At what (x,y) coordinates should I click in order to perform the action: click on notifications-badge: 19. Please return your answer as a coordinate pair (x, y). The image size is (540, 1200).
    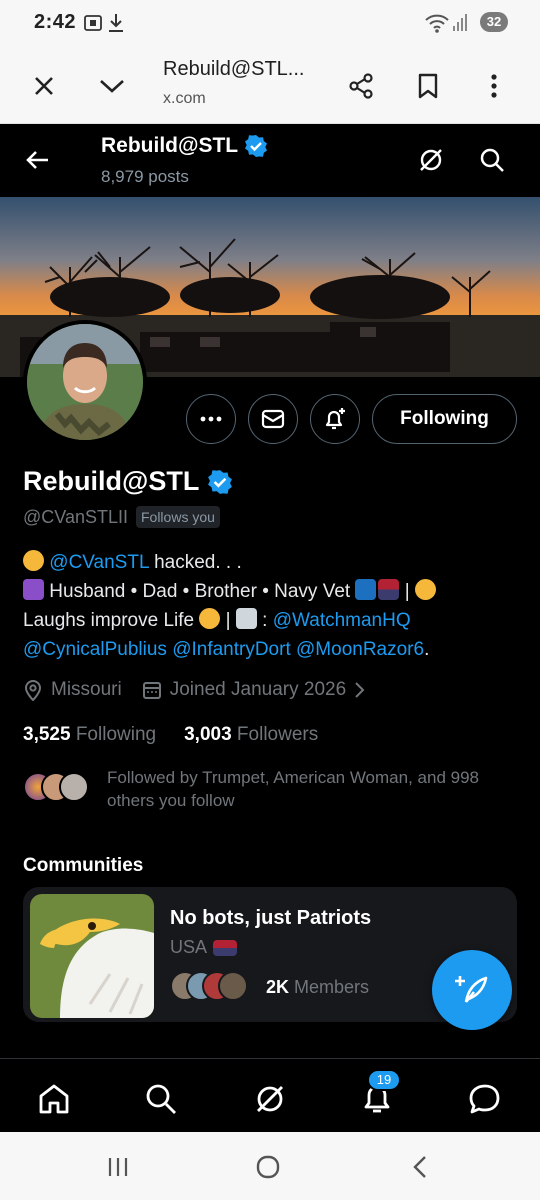
    Looking at the image, I should click on (384, 1080).